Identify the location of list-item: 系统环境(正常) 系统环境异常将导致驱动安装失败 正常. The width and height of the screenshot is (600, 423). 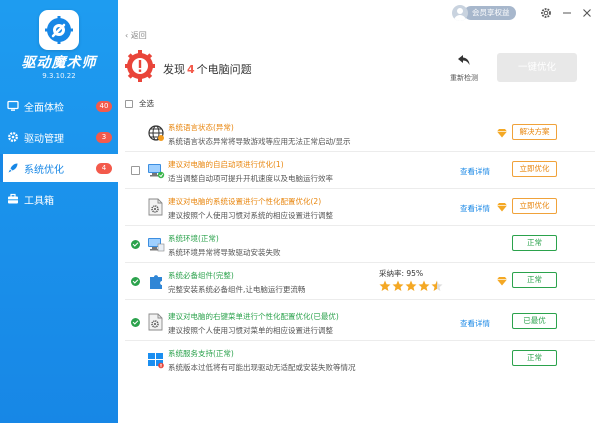
(360, 244).